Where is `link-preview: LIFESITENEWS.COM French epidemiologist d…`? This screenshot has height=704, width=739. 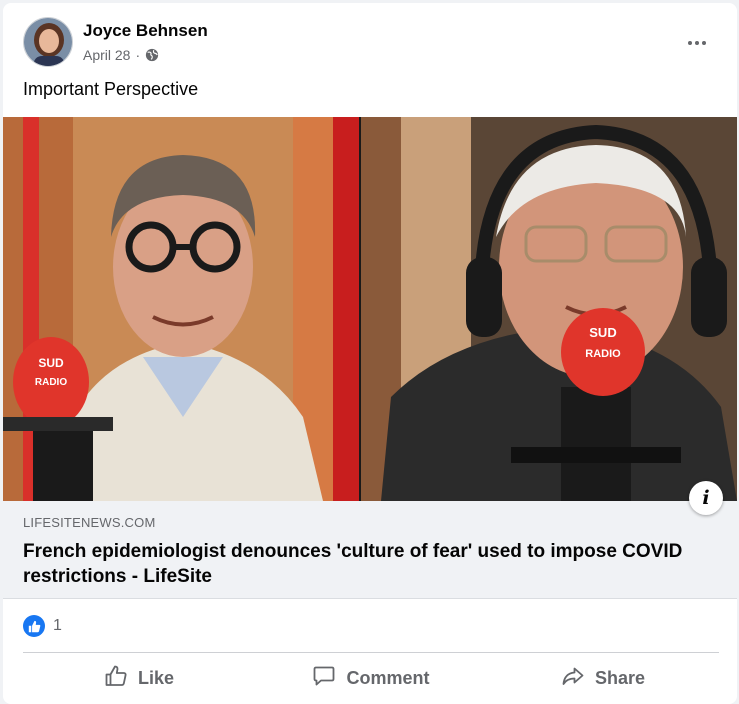 link-preview: LIFESITENEWS.COM French epidemiologist d… is located at coordinates (370, 550).